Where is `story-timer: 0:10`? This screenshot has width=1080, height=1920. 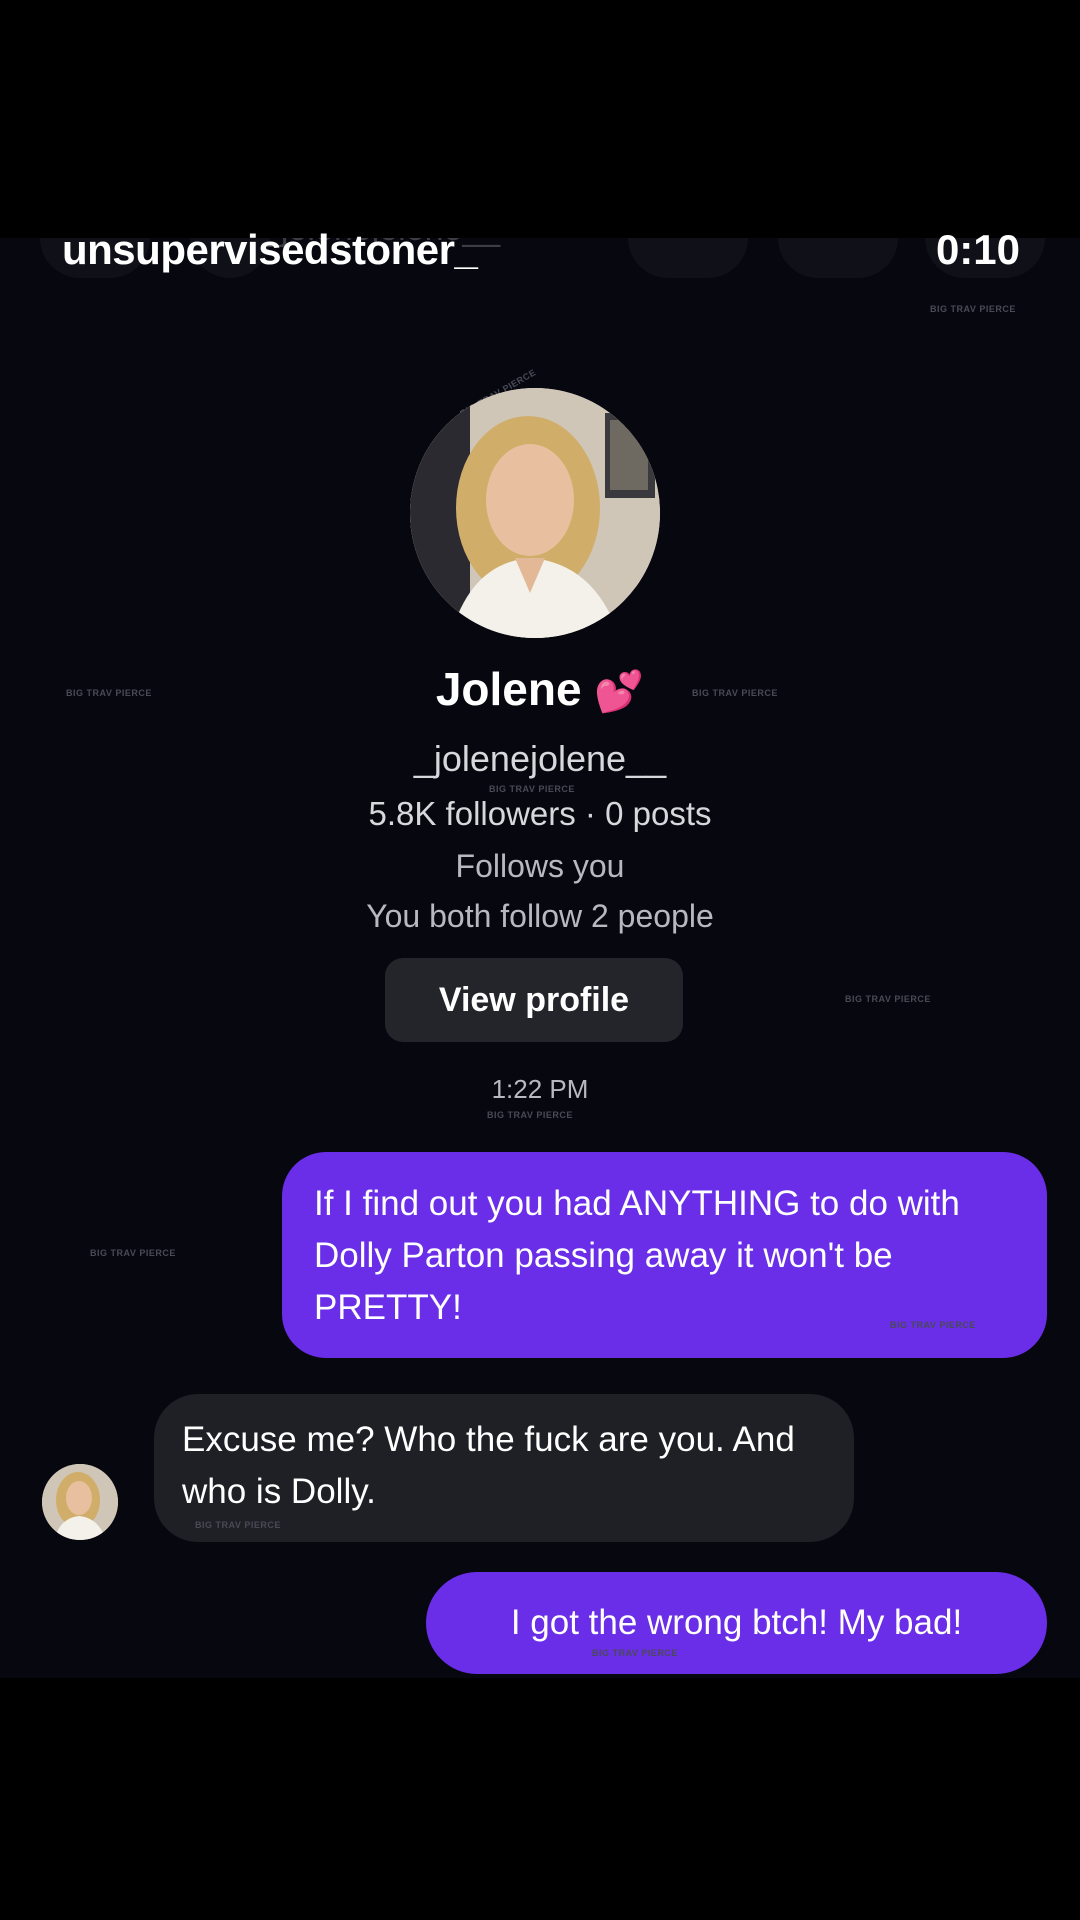
story-timer: 0:10 is located at coordinates (977, 249).